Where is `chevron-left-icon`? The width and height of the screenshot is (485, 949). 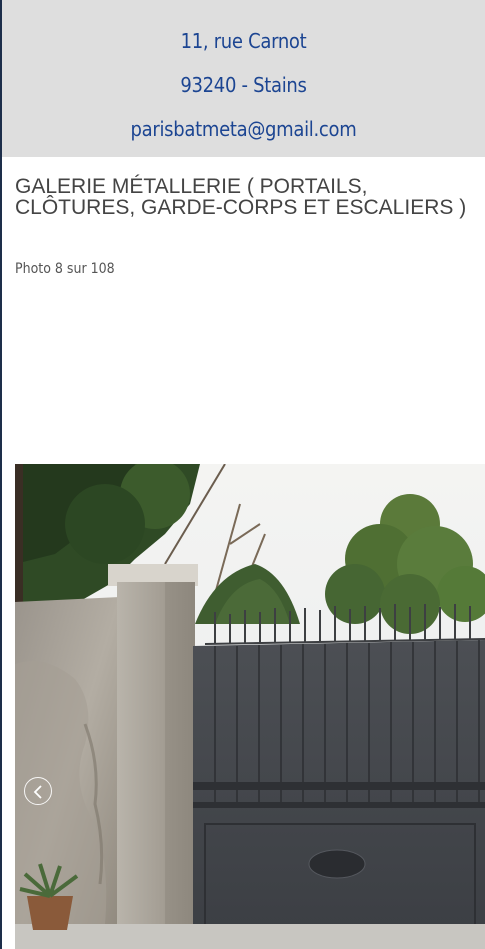 chevron-left-icon is located at coordinates (37, 792).